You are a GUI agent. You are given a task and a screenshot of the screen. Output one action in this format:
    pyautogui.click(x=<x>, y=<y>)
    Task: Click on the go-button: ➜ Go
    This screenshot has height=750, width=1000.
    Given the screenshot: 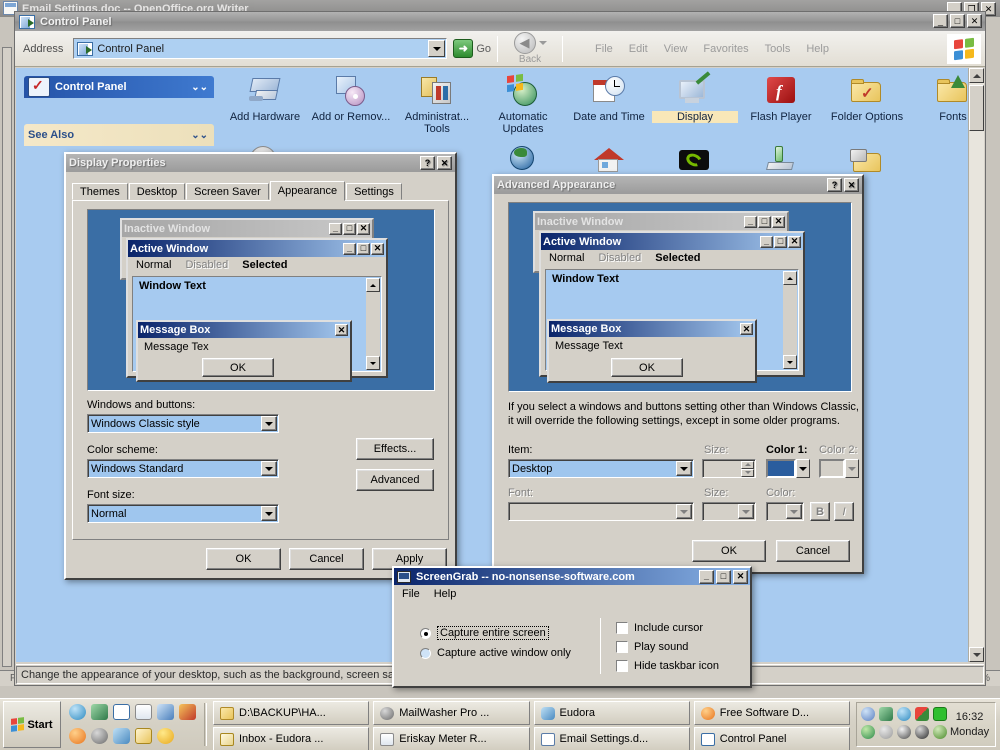 What is the action you would take?
    pyautogui.click(x=472, y=48)
    